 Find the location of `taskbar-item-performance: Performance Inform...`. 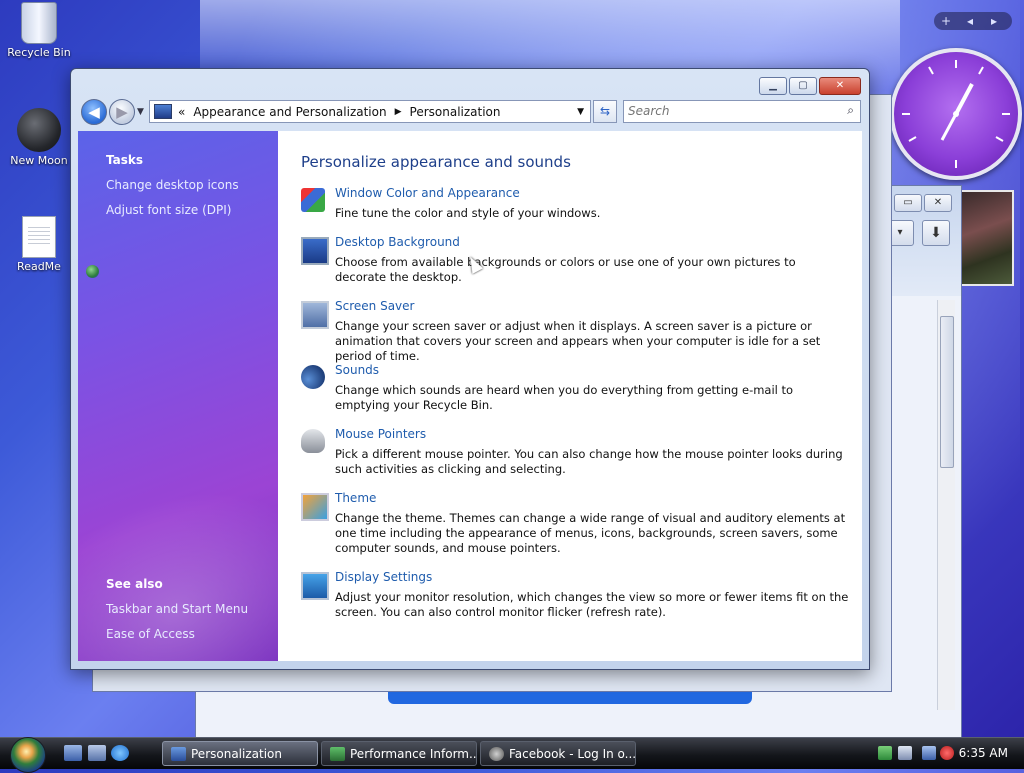

taskbar-item-performance: Performance Inform... is located at coordinates (399, 753).